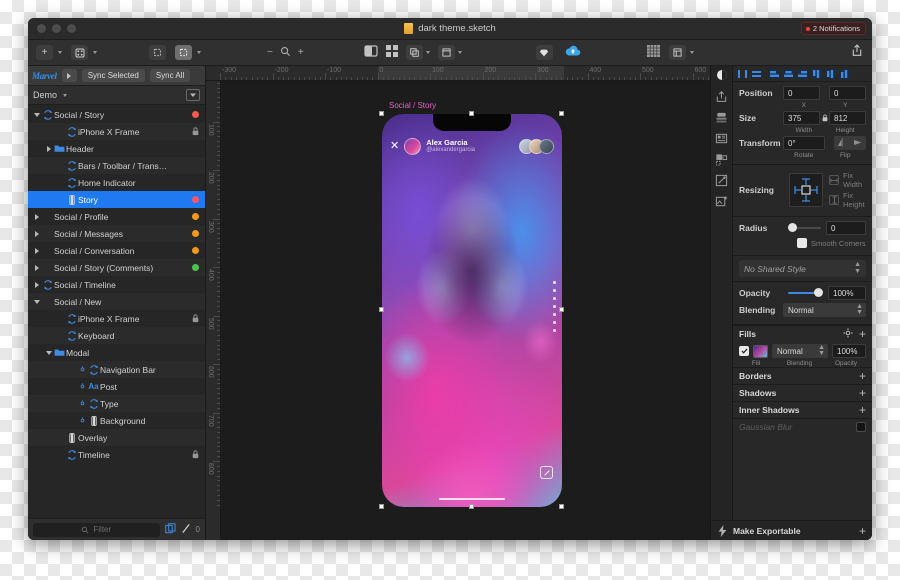 The height and width of the screenshot is (580, 900). I want to click on flip-horizontal-icon, so click(842, 143).